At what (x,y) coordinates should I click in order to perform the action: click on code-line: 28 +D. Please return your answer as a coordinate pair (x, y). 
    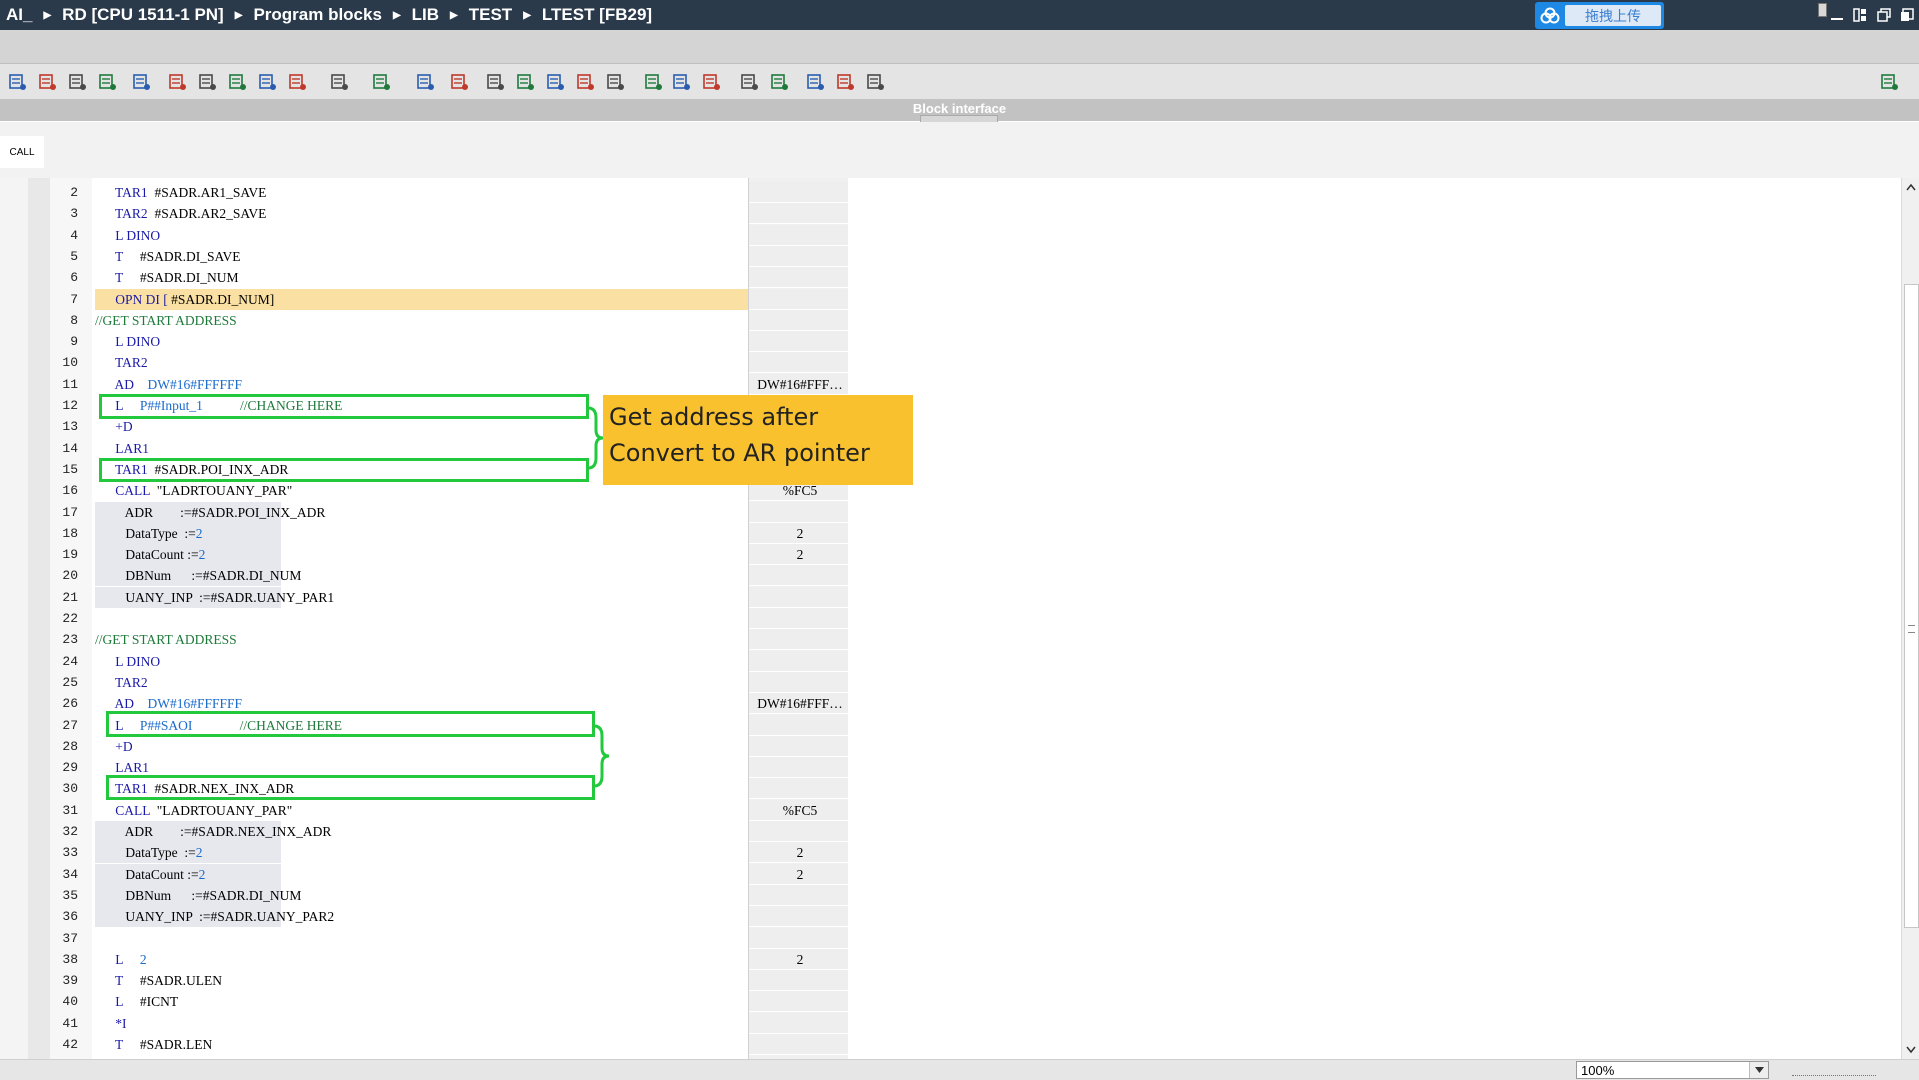
    Looking at the image, I should click on (950, 746).